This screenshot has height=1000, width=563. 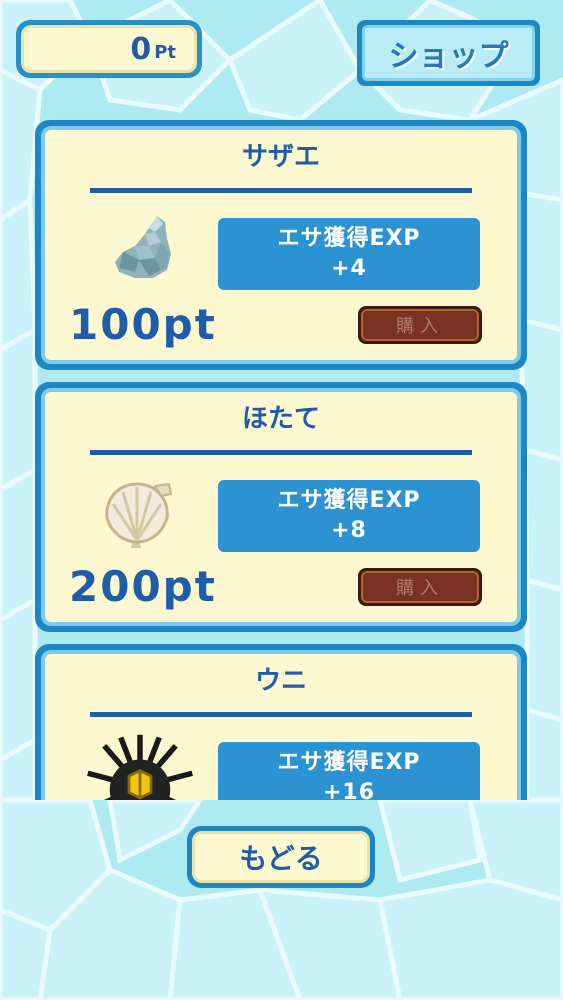 I want to click on shop-button: ショップ, so click(x=448, y=53).